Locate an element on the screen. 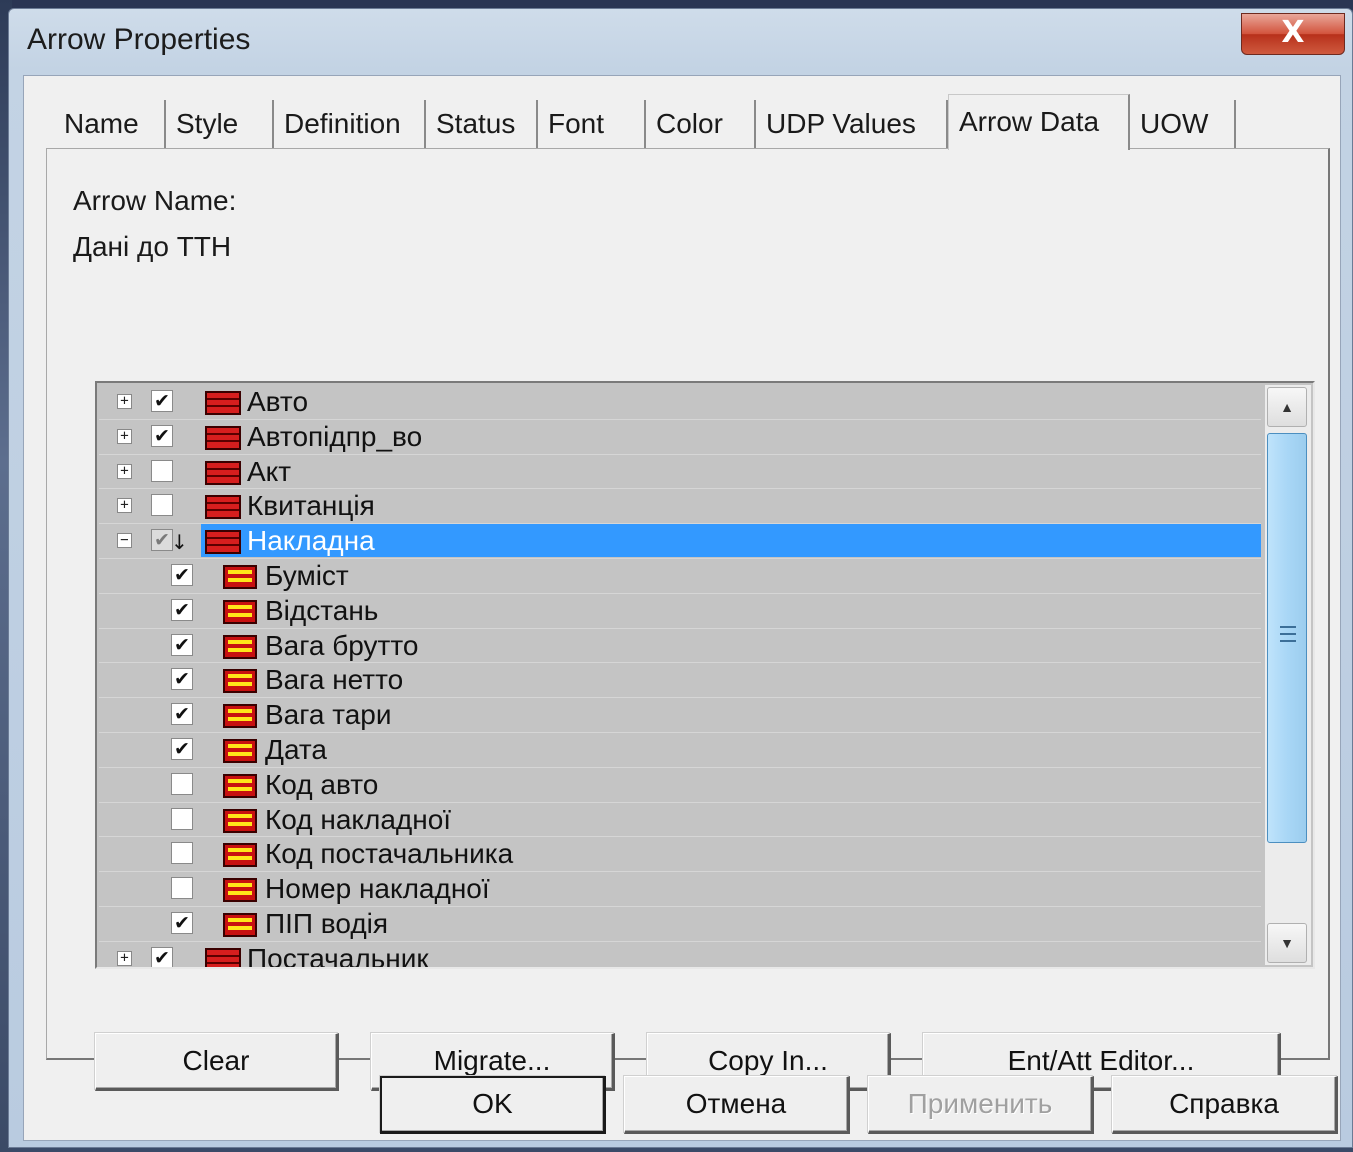 This screenshot has width=1353, height=1152. tree-row-label: Автопідпр_во is located at coordinates (335, 436).